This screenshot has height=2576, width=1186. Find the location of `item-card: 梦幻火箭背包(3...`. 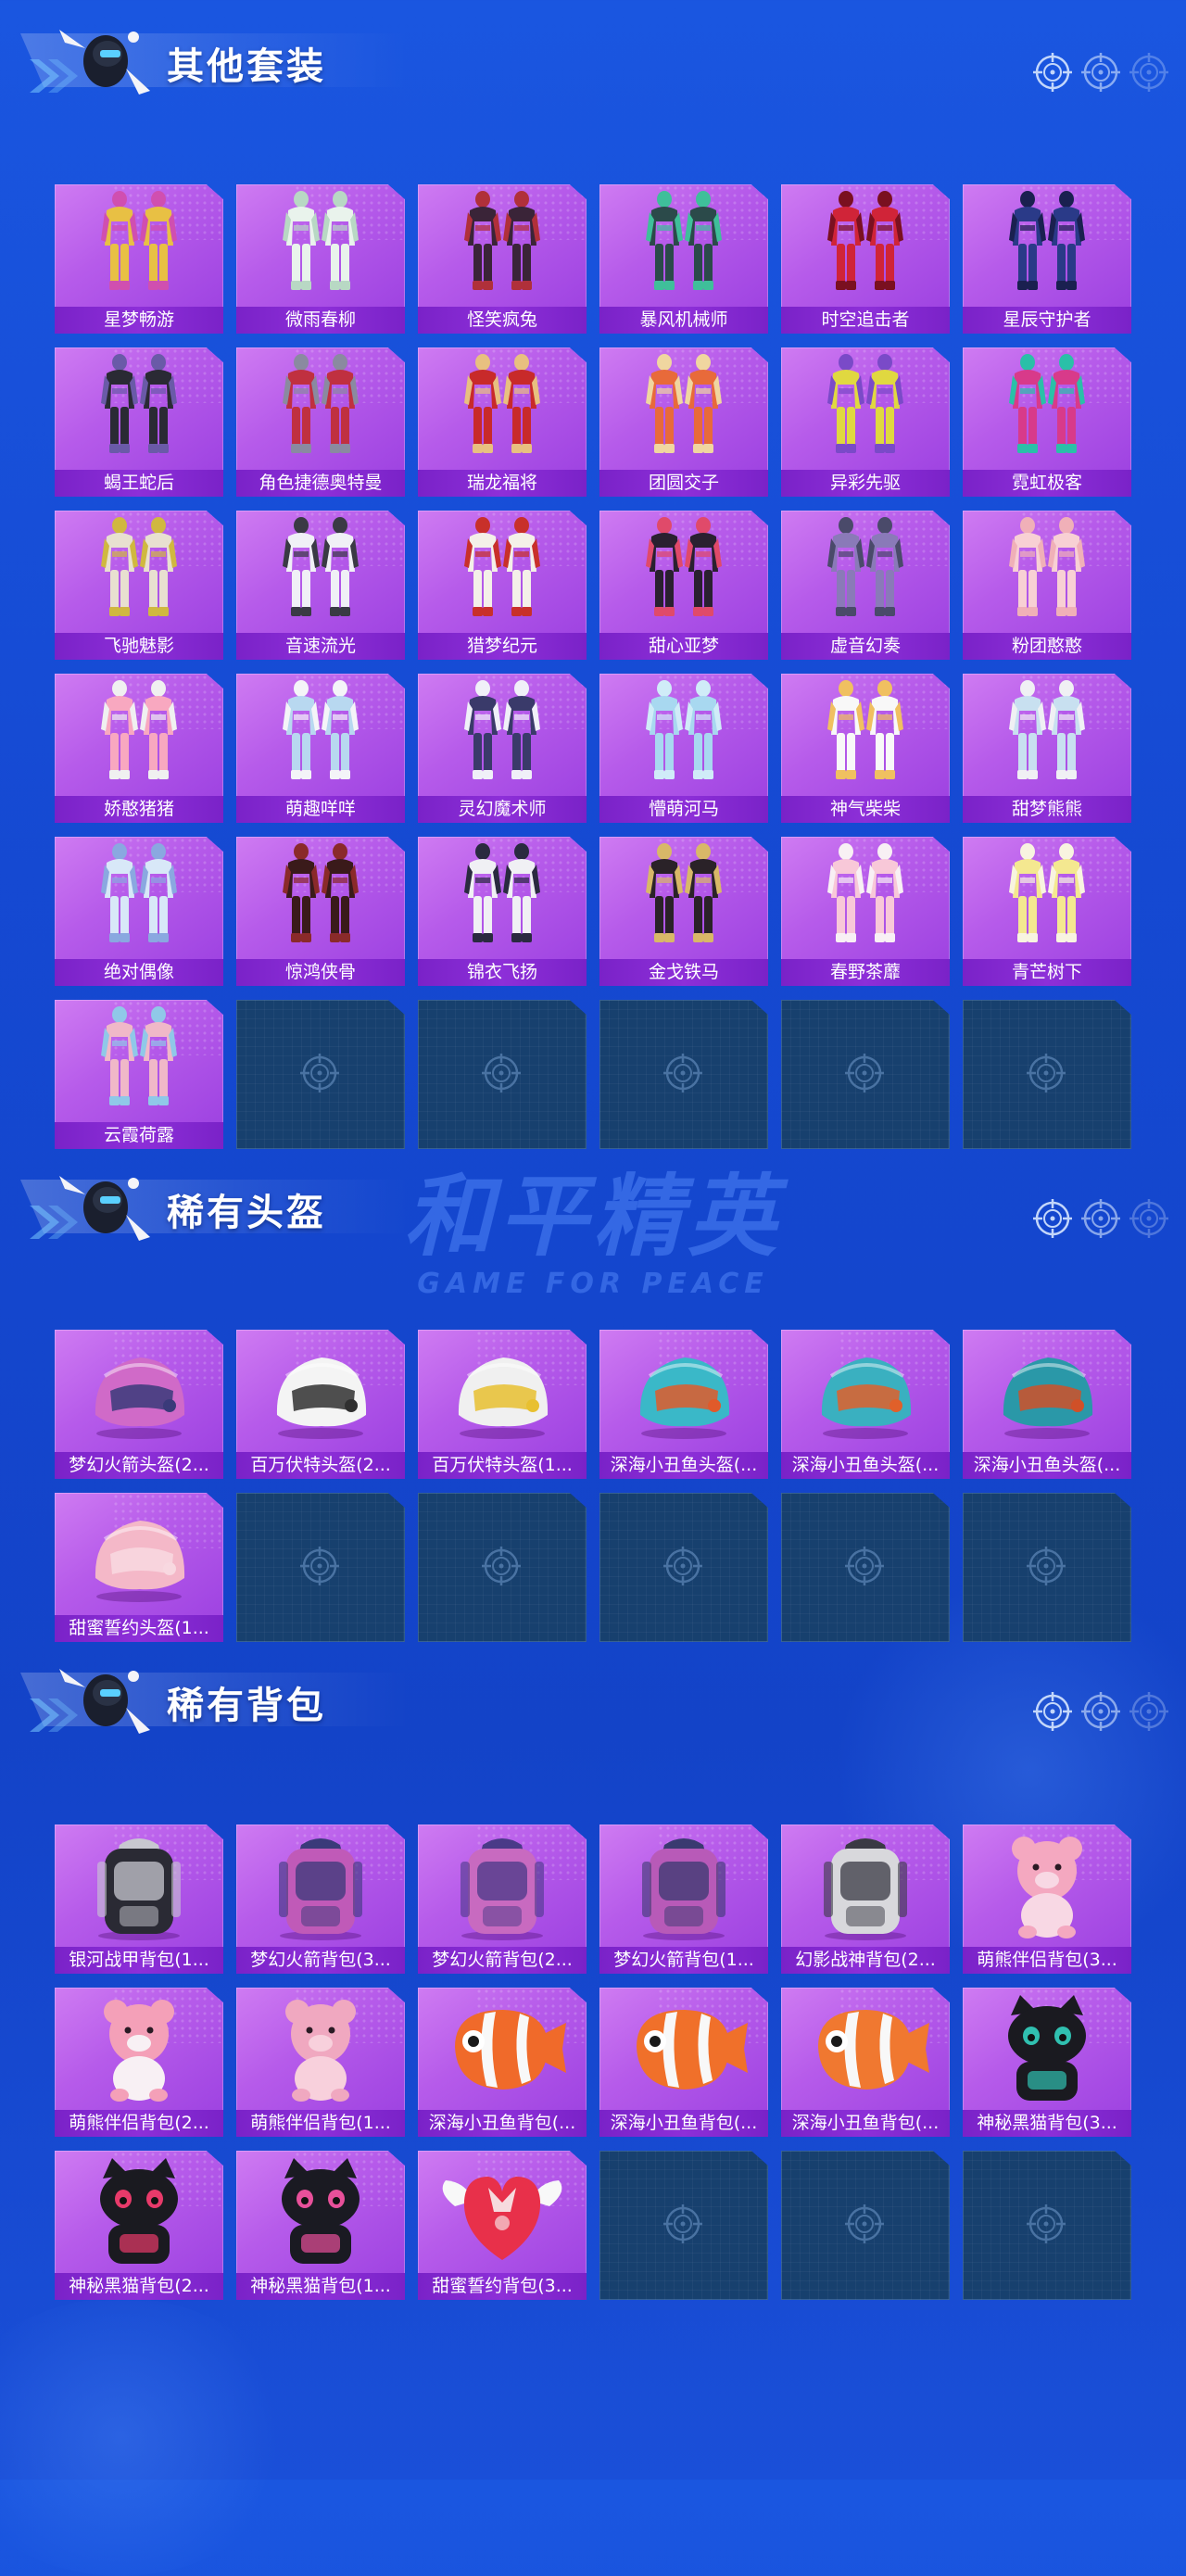

item-card: 梦幻火箭背包(3... is located at coordinates (320, 1899).